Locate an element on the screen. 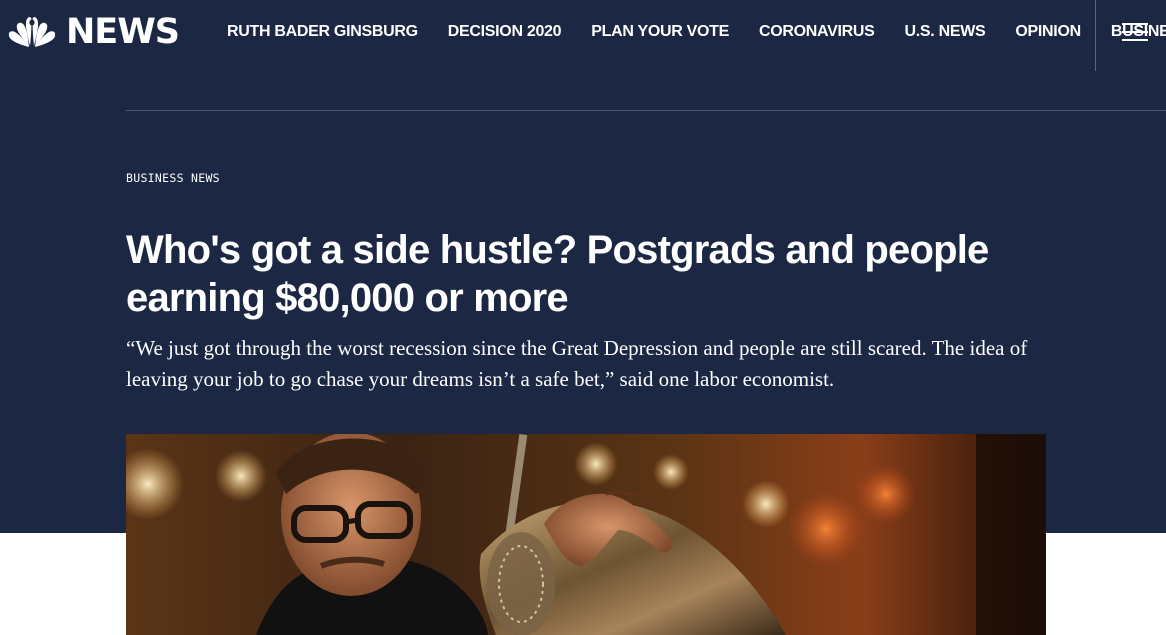 The image size is (1166, 635). nav-item-coronavirus: CORONAVIRUS is located at coordinates (817, 32).